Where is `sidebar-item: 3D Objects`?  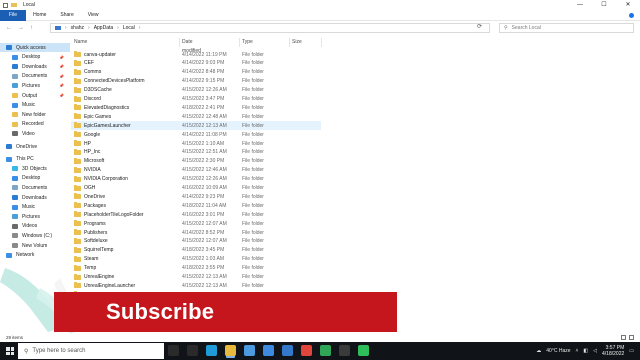 sidebar-item: 3D Objects is located at coordinates (35, 168).